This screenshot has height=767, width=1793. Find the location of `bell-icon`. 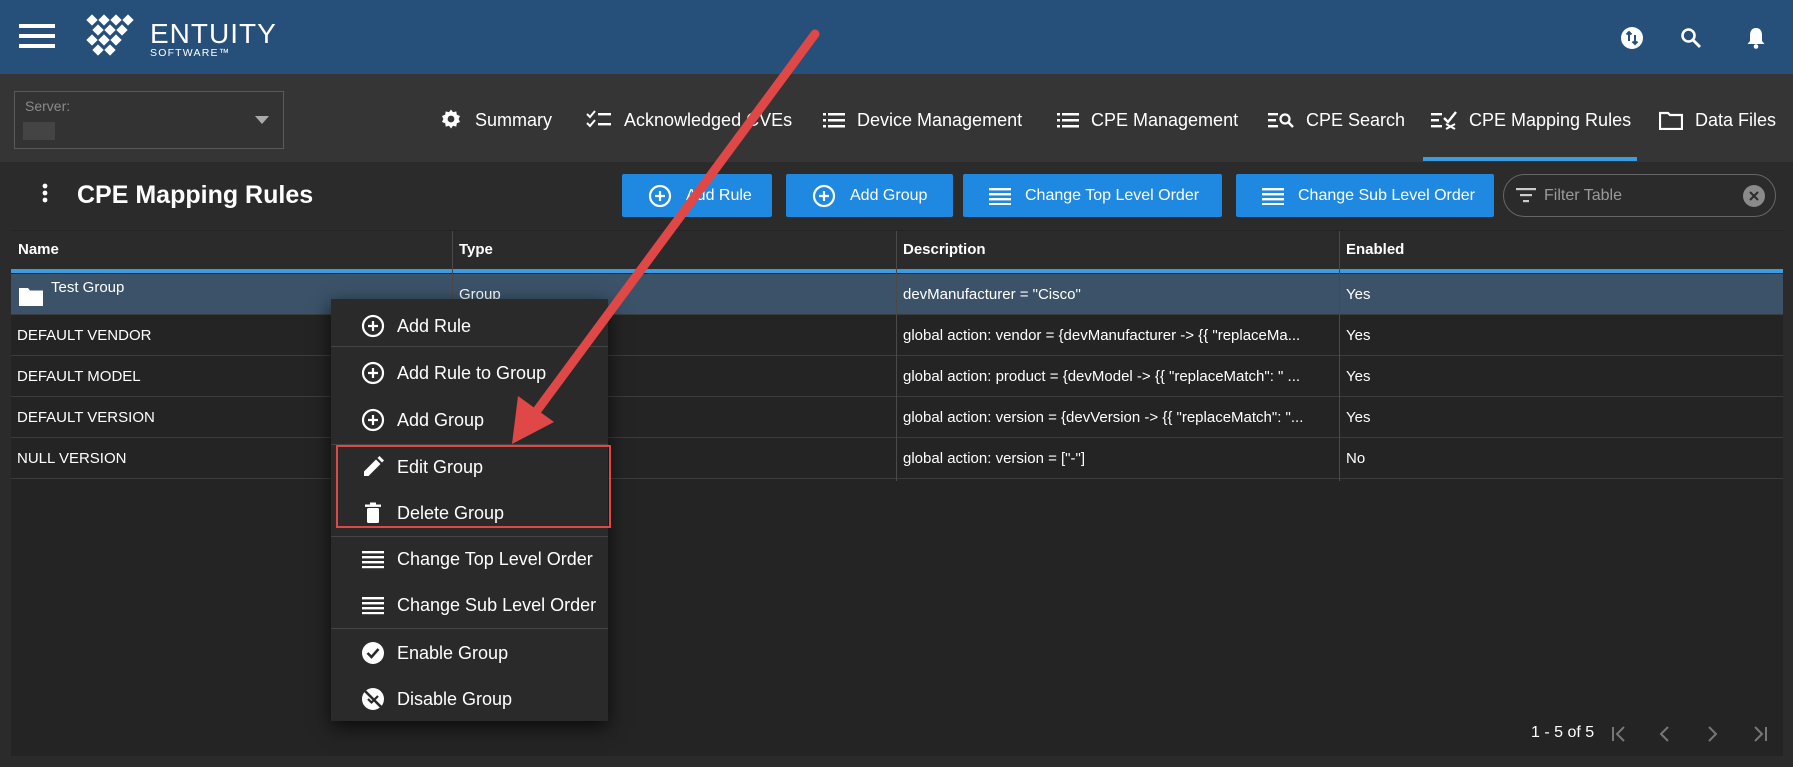

bell-icon is located at coordinates (1756, 38).